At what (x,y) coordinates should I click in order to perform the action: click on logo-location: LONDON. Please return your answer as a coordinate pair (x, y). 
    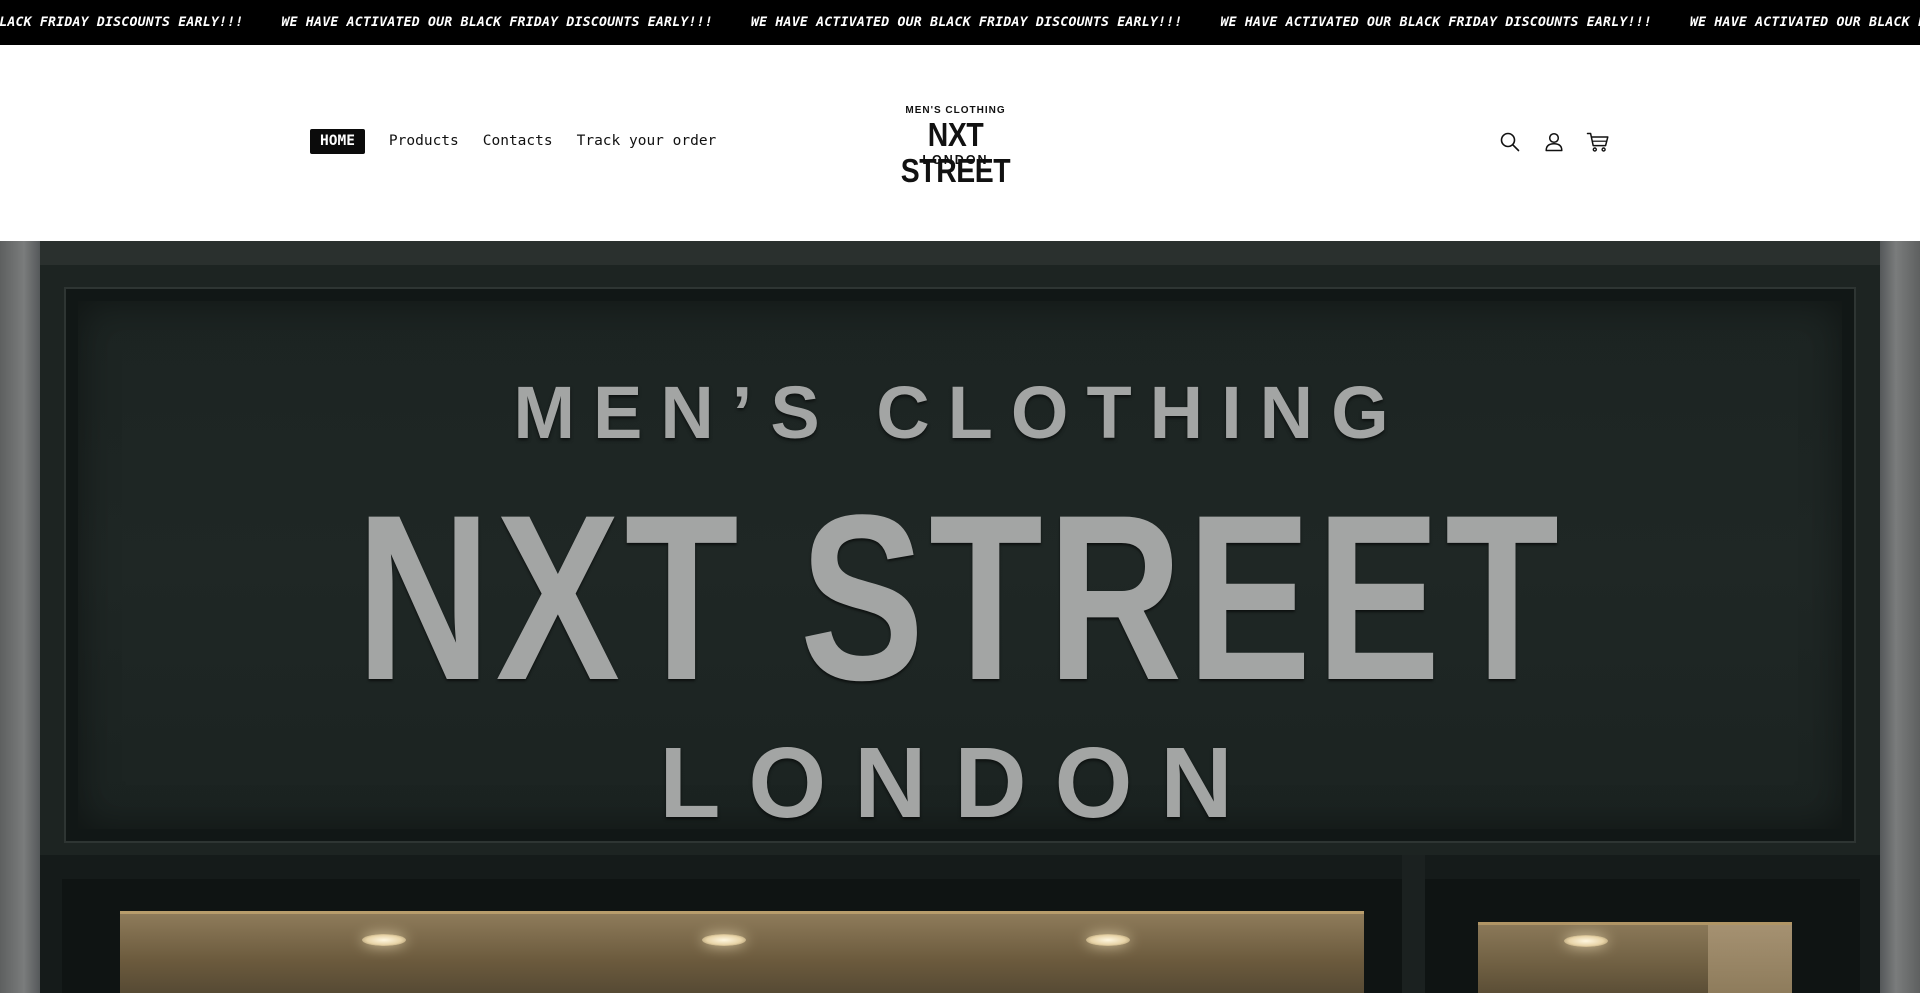
    Looking at the image, I should click on (955, 160).